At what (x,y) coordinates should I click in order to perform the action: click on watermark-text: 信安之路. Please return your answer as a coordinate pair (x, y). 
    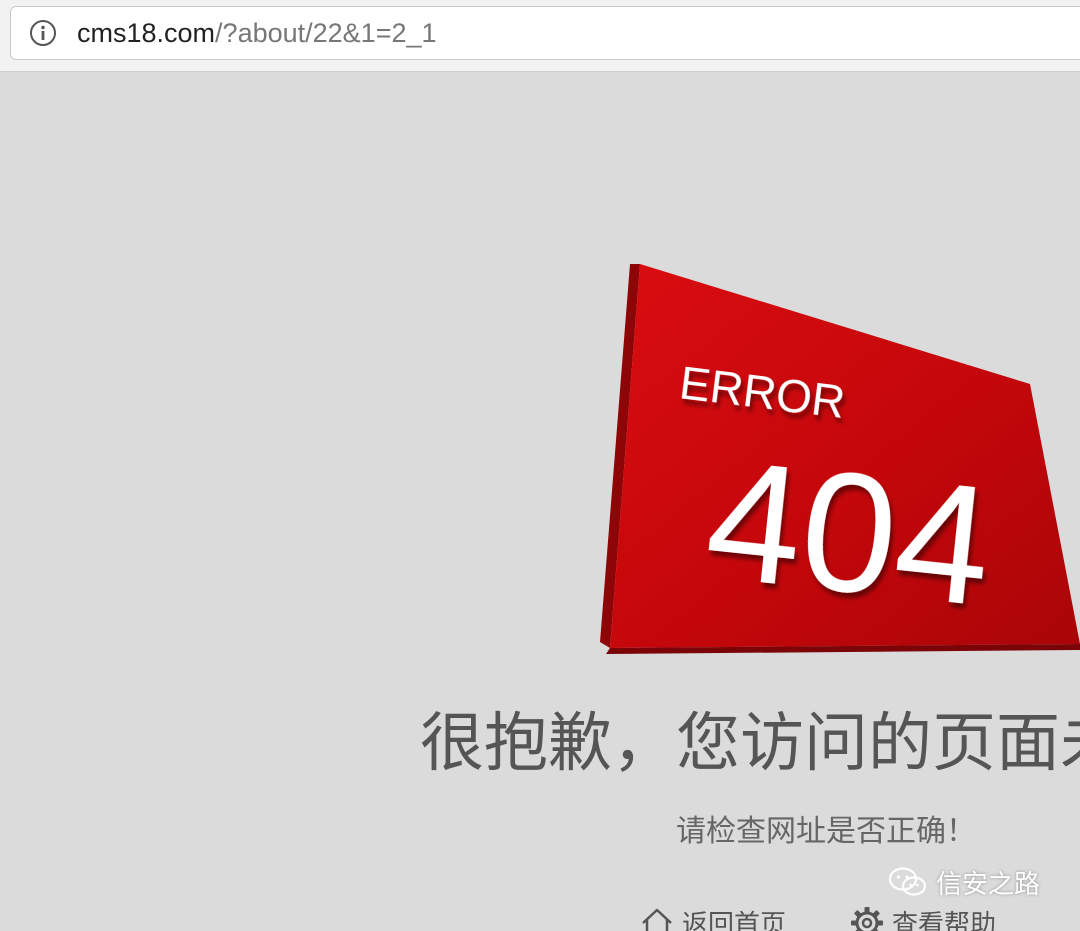
    Looking at the image, I should click on (988, 884).